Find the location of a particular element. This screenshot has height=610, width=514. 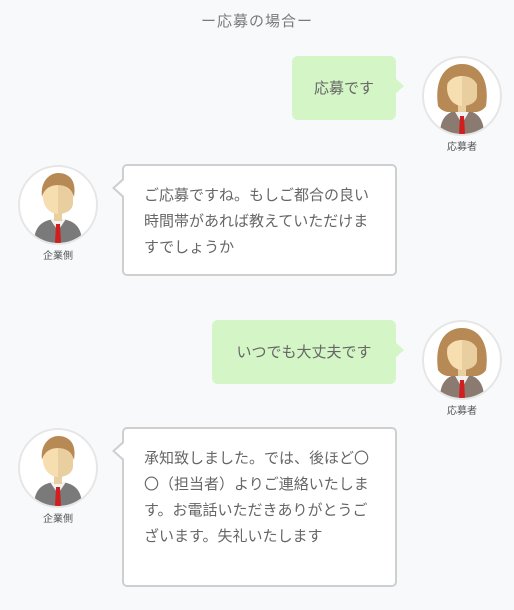

page-title: ー応募の場合ー is located at coordinates (256, 21).